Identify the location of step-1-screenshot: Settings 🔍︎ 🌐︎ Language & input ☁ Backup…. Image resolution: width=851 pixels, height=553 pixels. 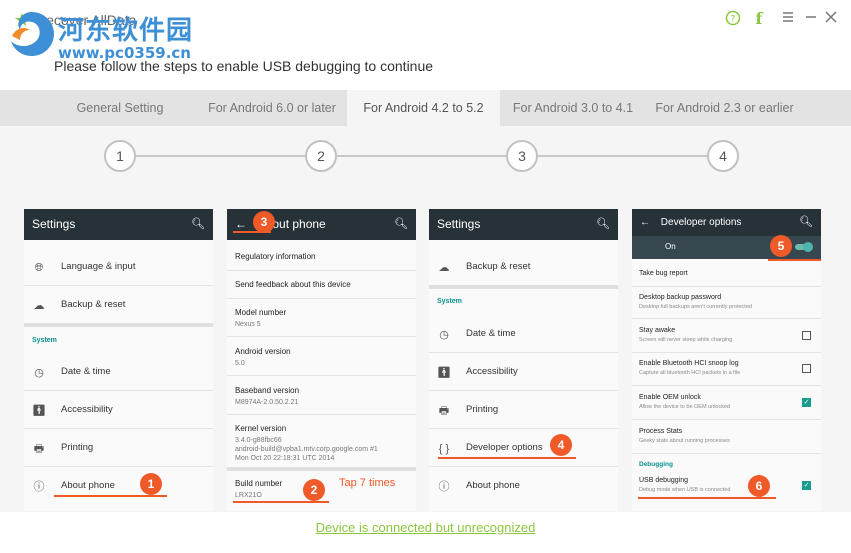
(118, 360).